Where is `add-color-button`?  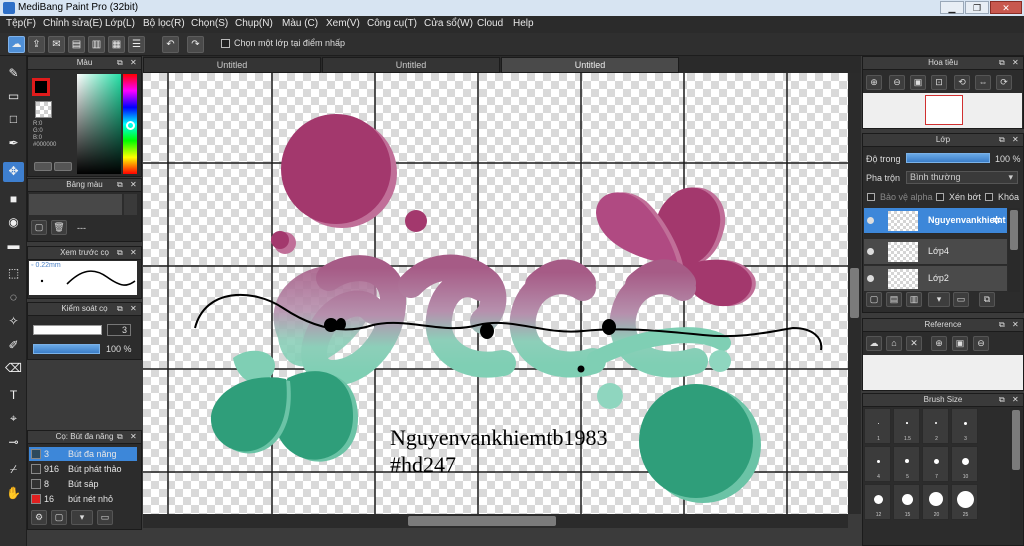
add-color-button is located at coordinates (43, 166).